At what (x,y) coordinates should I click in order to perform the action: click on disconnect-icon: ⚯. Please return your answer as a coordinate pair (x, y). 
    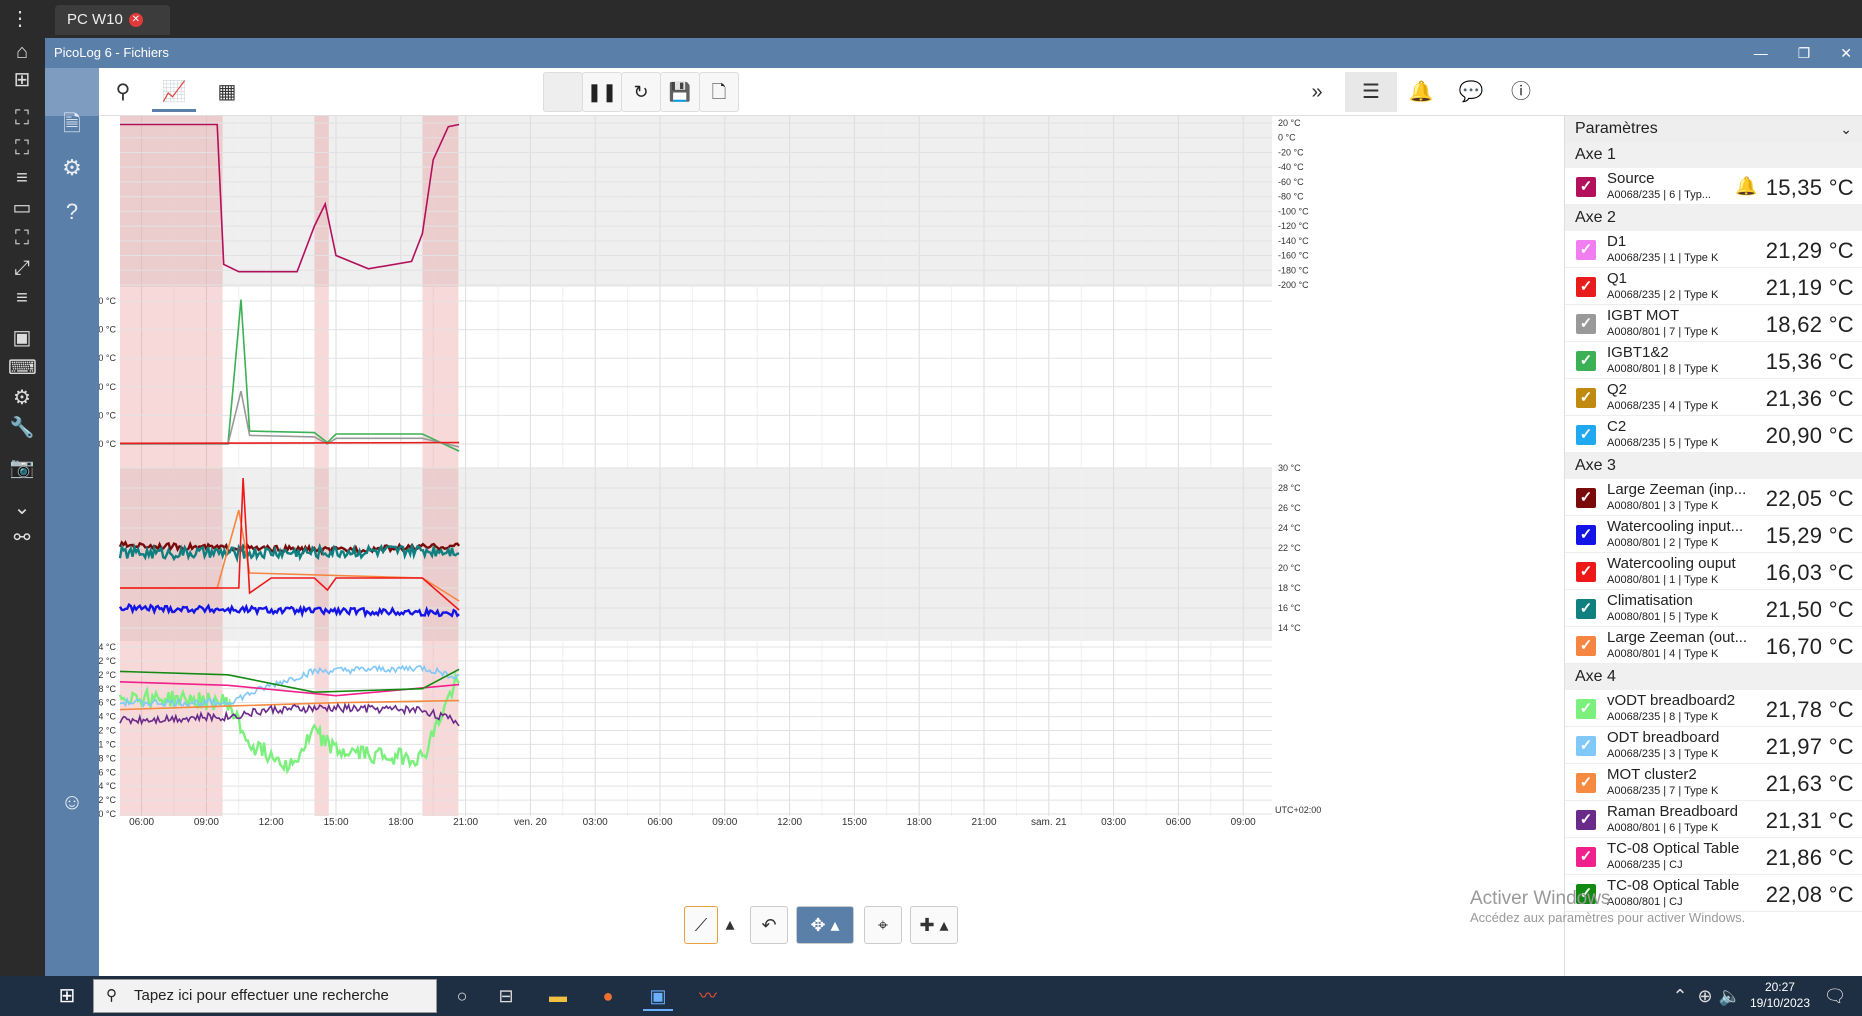
    Looking at the image, I should click on (22, 538).